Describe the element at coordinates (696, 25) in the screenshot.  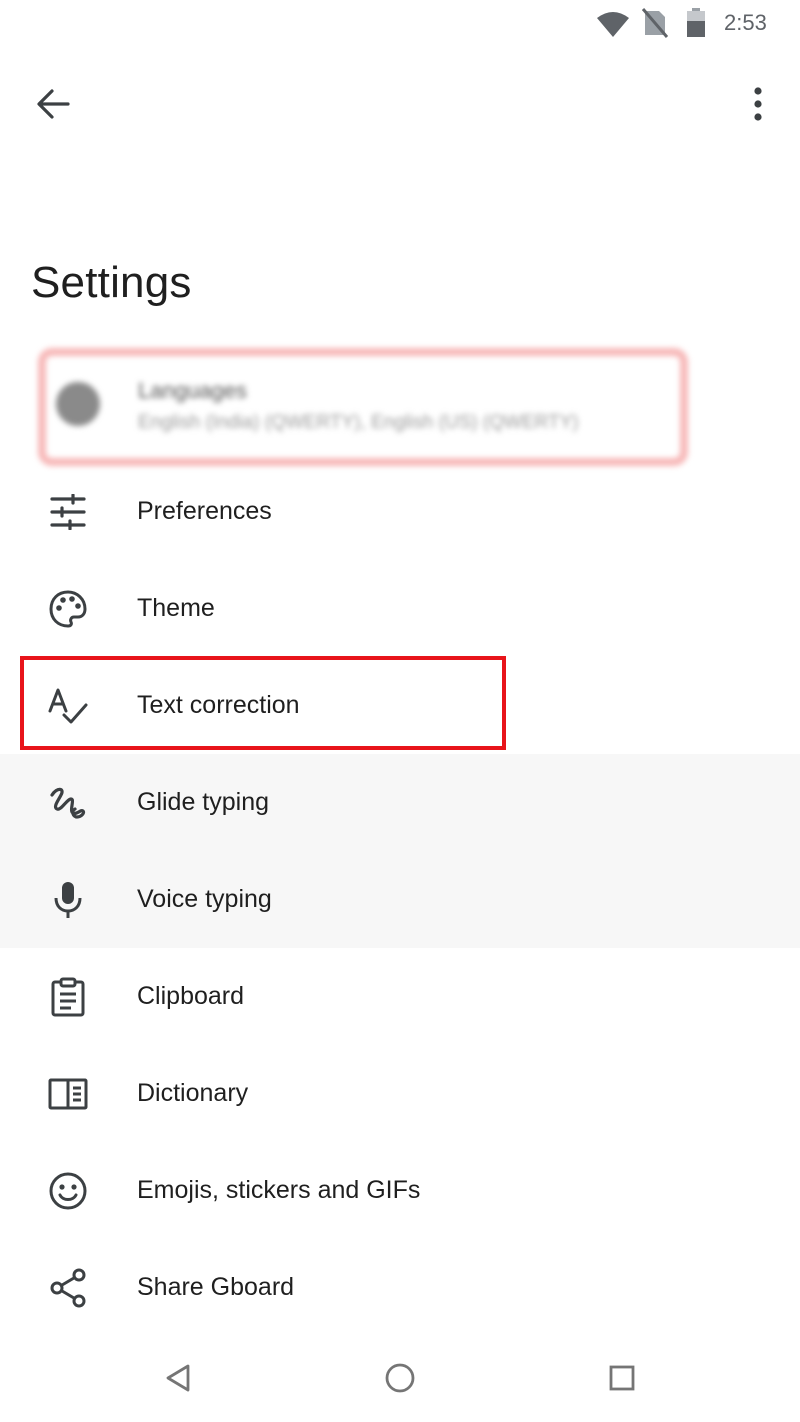
I see `battery-icon` at that location.